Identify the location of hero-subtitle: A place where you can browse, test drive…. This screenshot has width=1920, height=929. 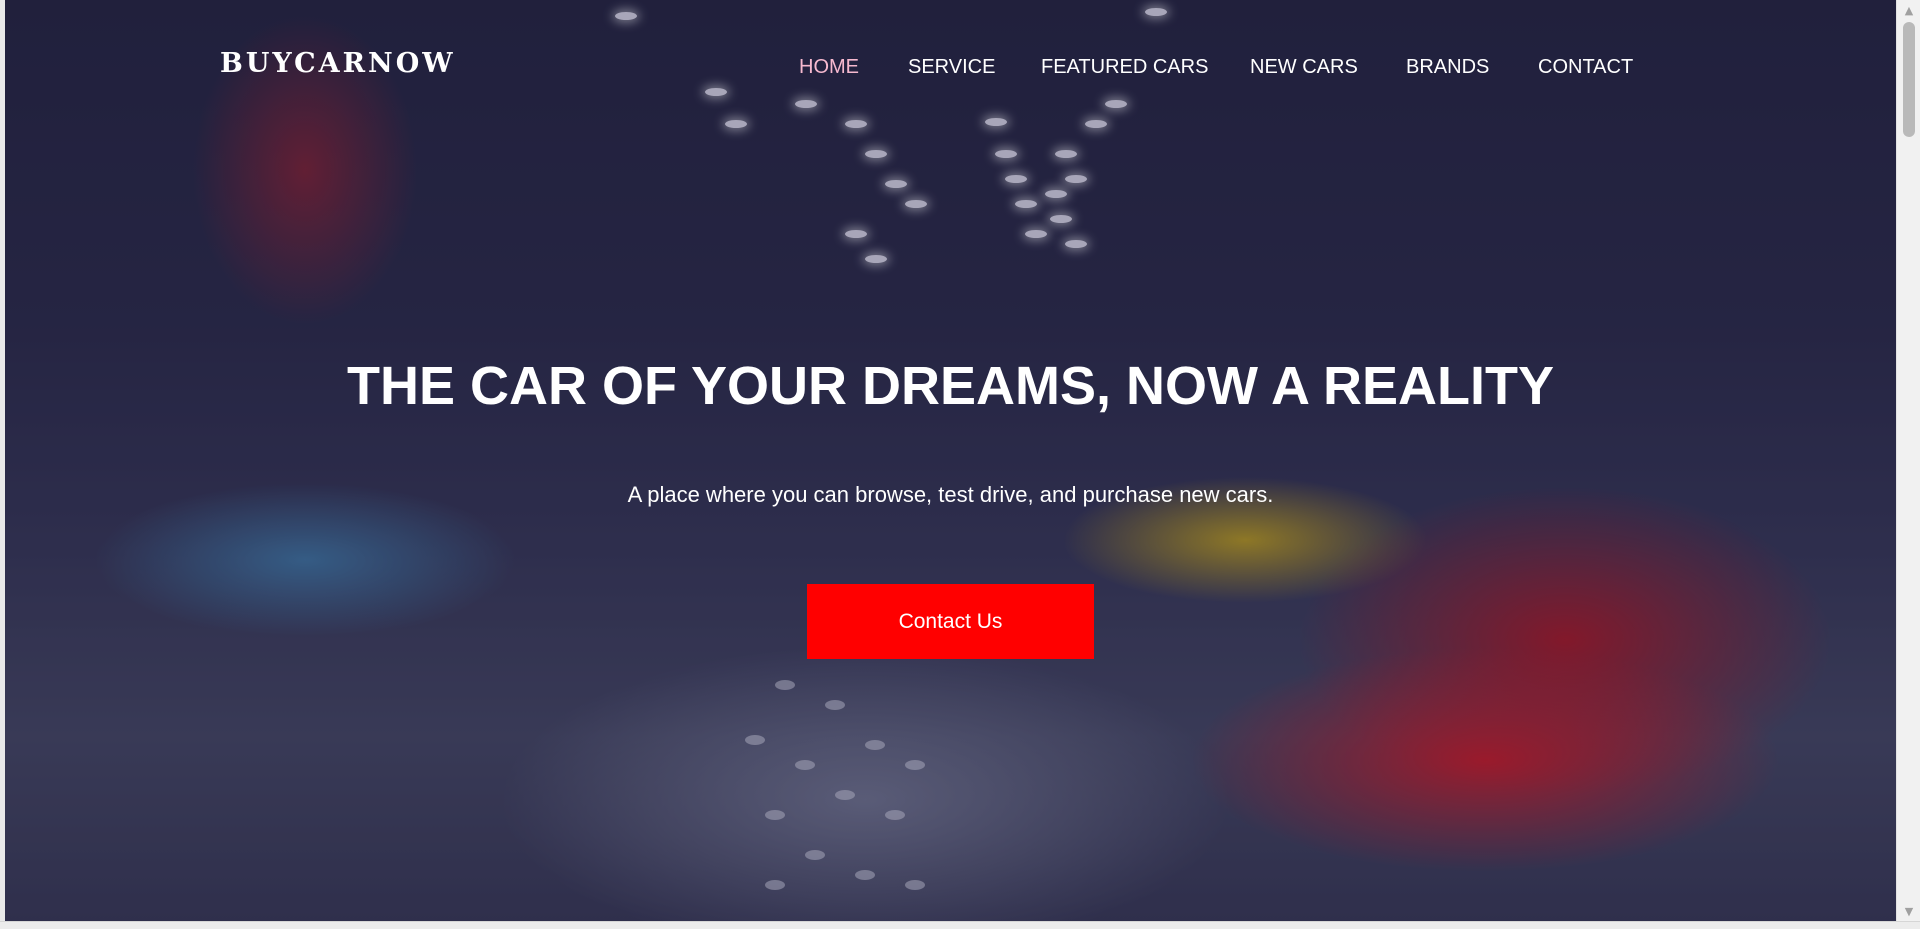
(950, 494).